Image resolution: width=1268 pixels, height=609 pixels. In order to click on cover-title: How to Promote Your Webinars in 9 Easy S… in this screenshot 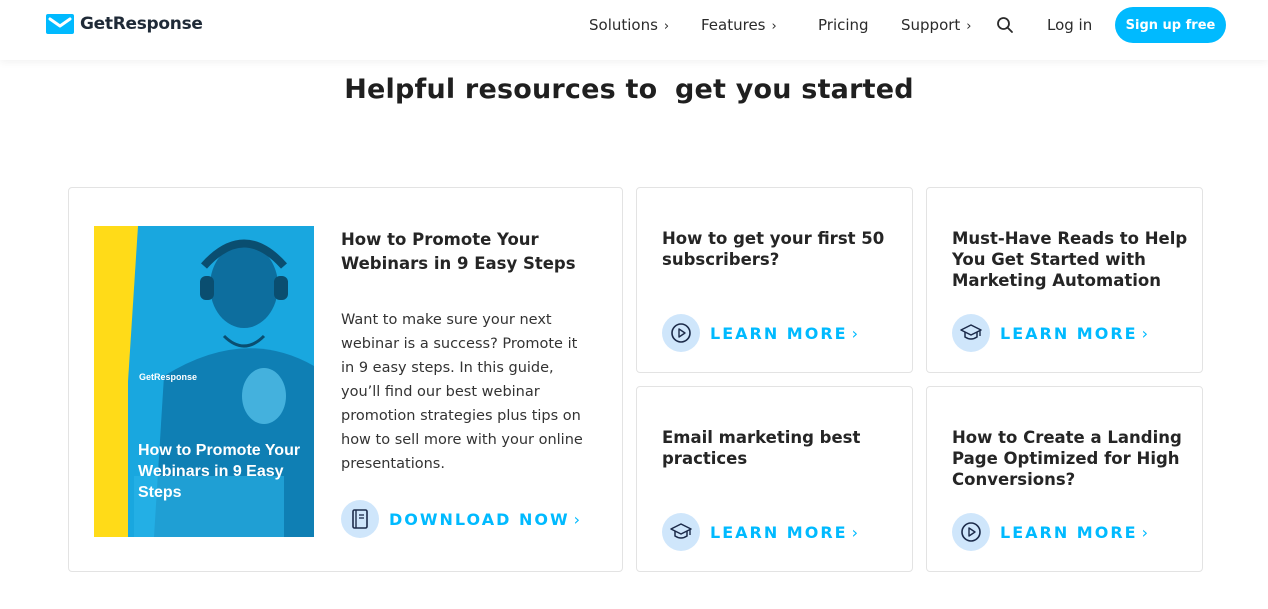, I will do `click(219, 471)`.